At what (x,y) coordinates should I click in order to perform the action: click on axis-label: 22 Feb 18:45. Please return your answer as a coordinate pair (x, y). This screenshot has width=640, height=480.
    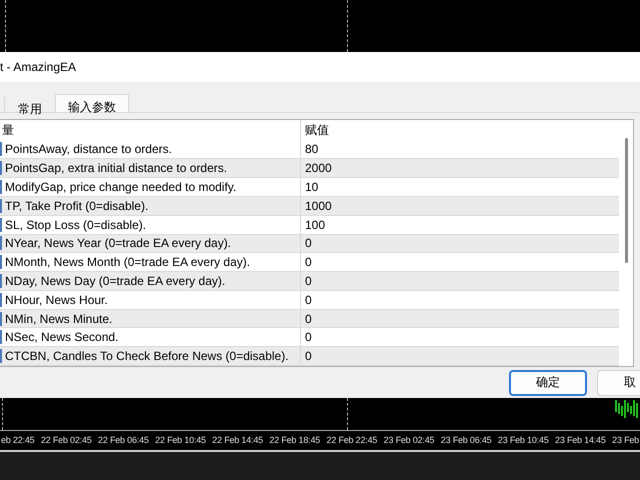
    Looking at the image, I should click on (294, 440).